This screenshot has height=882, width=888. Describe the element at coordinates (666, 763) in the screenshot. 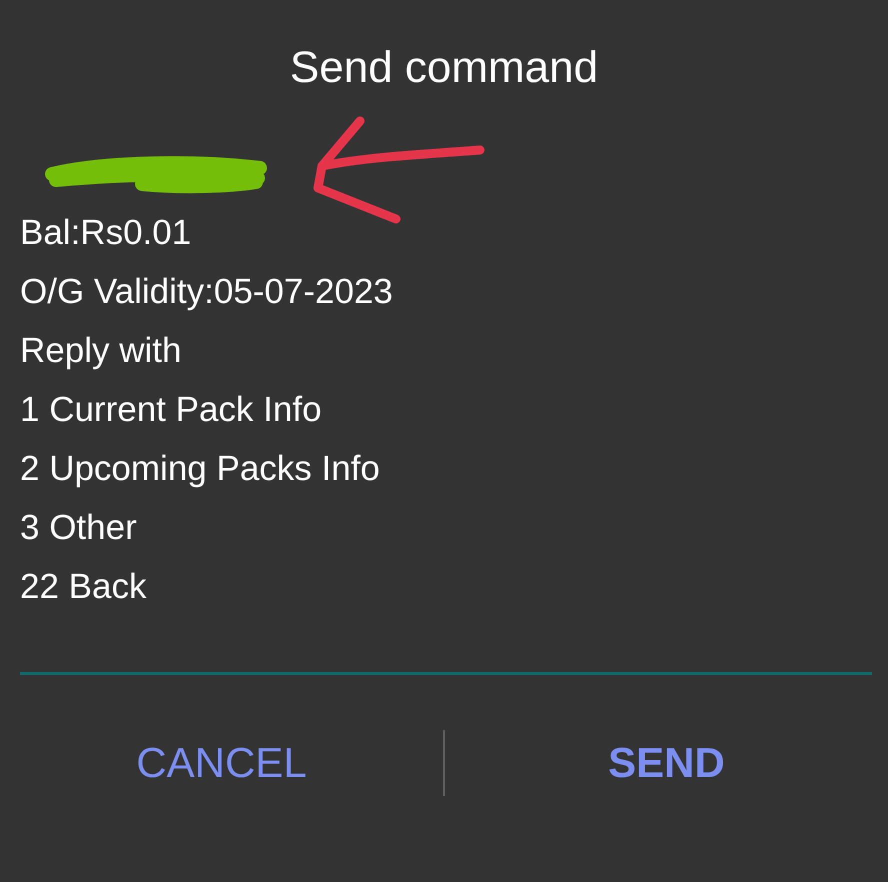

I see `send-button: SEND` at that location.